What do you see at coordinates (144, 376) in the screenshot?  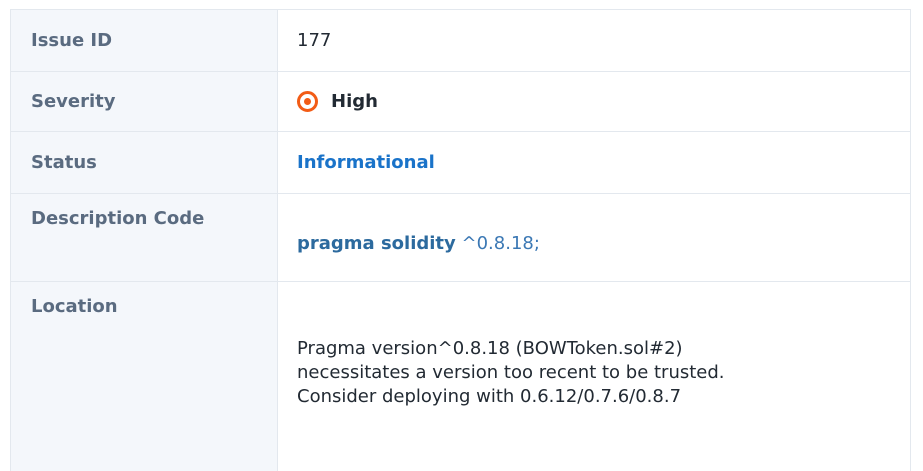 I see `location-label: Location` at bounding box center [144, 376].